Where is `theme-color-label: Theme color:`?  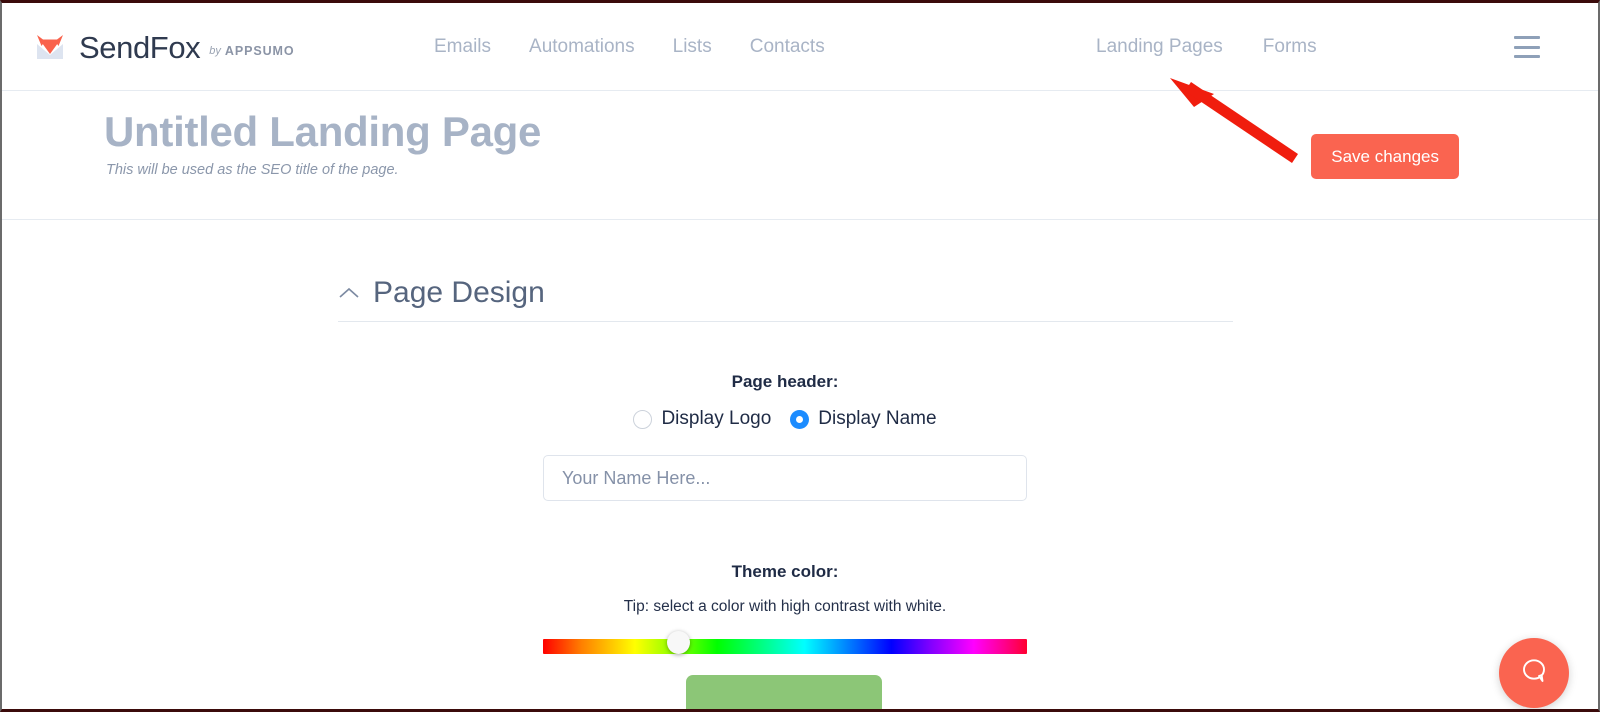
theme-color-label: Theme color: is located at coordinates (785, 571).